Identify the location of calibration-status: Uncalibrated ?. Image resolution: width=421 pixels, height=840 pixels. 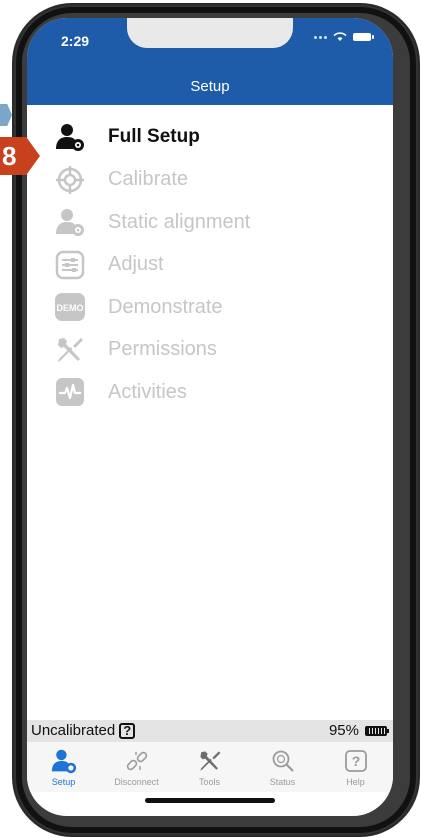
(83, 730).